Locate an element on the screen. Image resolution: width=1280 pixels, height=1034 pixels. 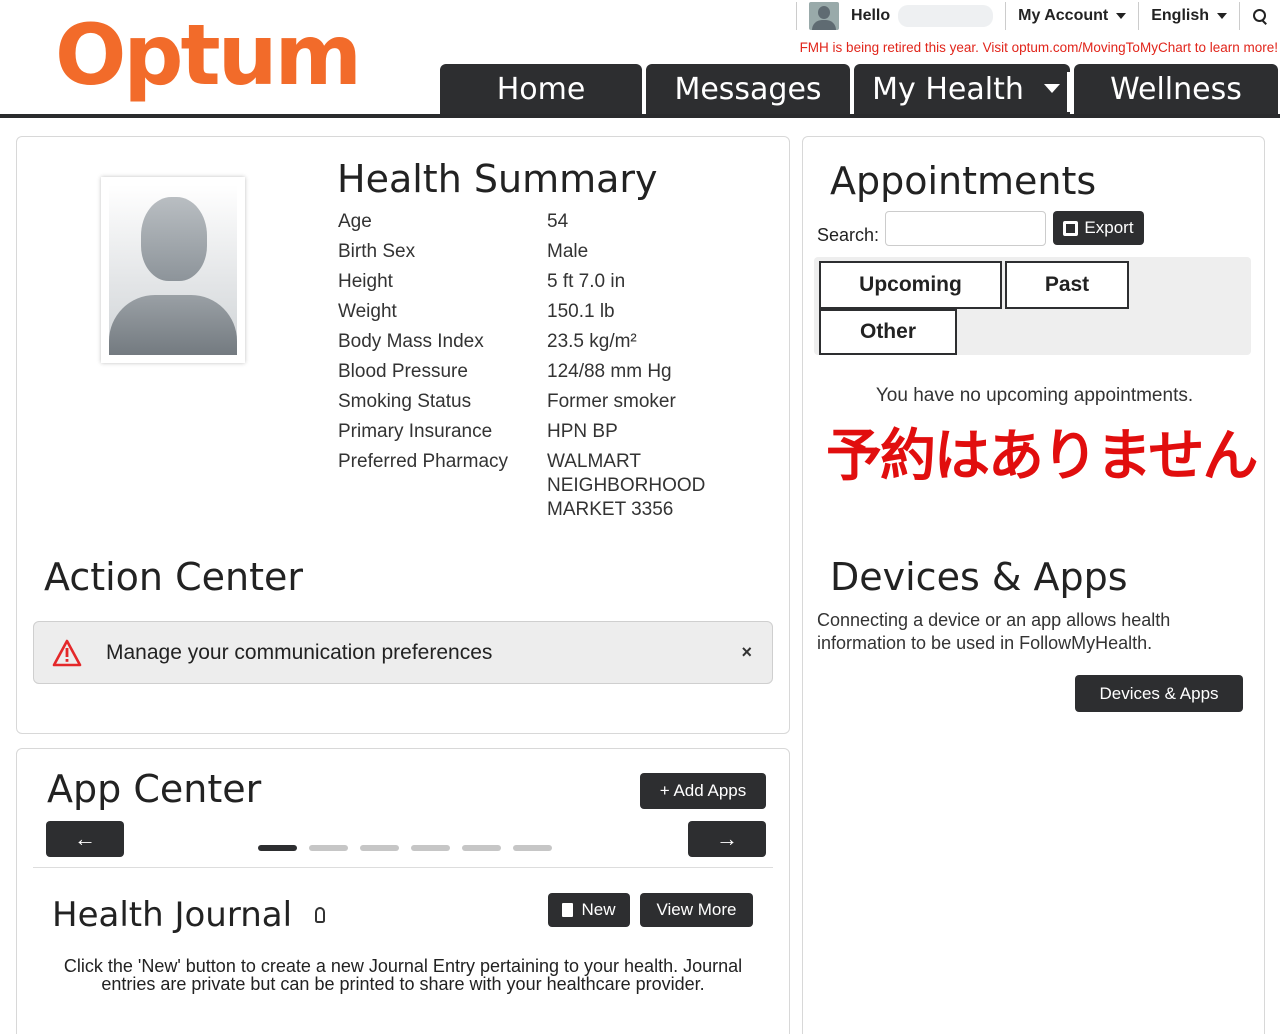
language-menu: English is located at coordinates (1189, 16).